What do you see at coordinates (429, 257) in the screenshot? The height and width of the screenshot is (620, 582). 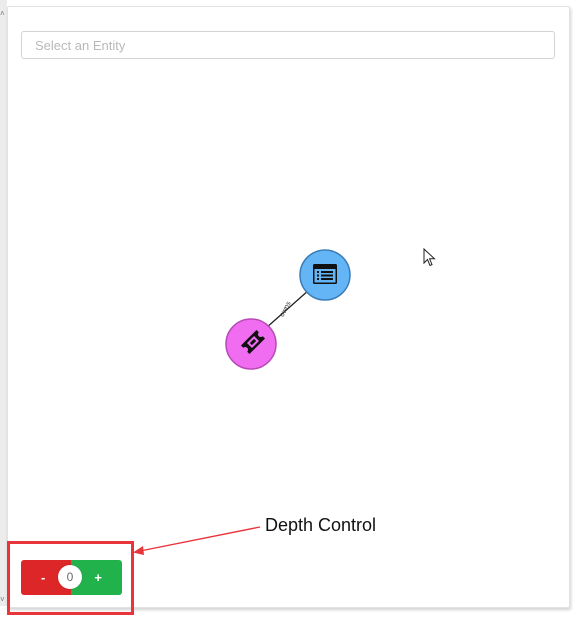 I see `mouse-pointer-icon` at bounding box center [429, 257].